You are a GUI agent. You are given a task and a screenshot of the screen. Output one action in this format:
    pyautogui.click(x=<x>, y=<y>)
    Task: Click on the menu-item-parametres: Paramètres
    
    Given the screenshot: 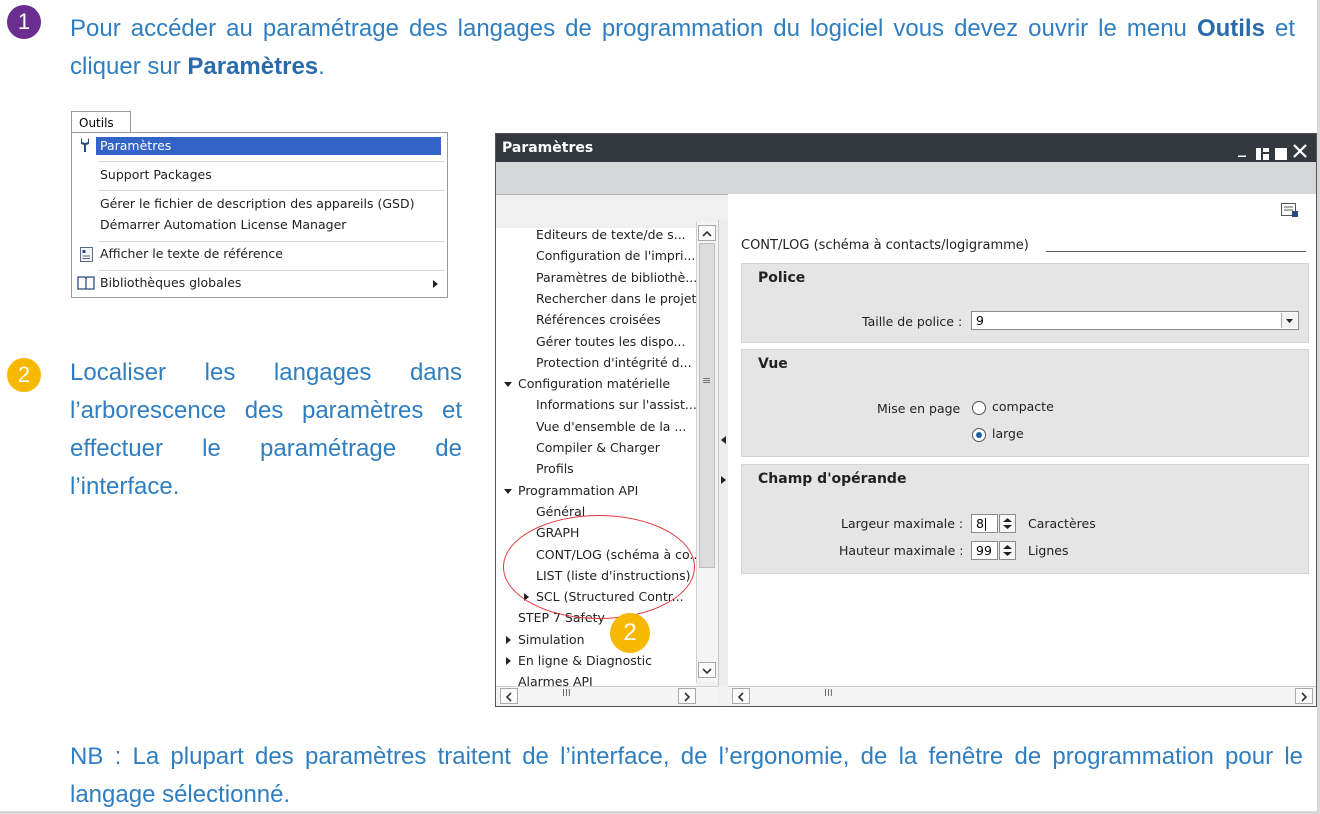 What is the action you would take?
    pyautogui.click(x=259, y=146)
    